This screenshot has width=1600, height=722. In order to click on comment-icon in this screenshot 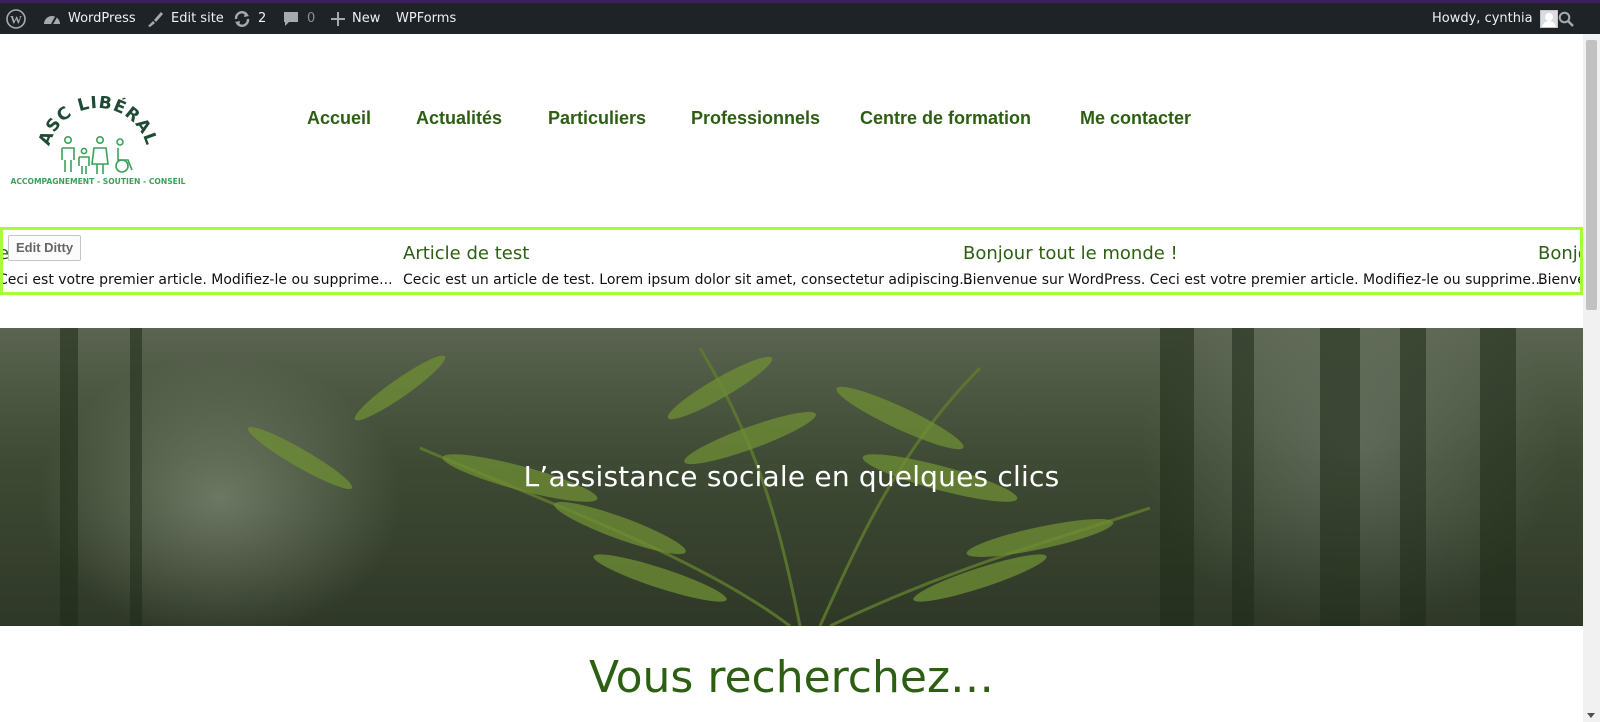, I will do `click(291, 19)`.